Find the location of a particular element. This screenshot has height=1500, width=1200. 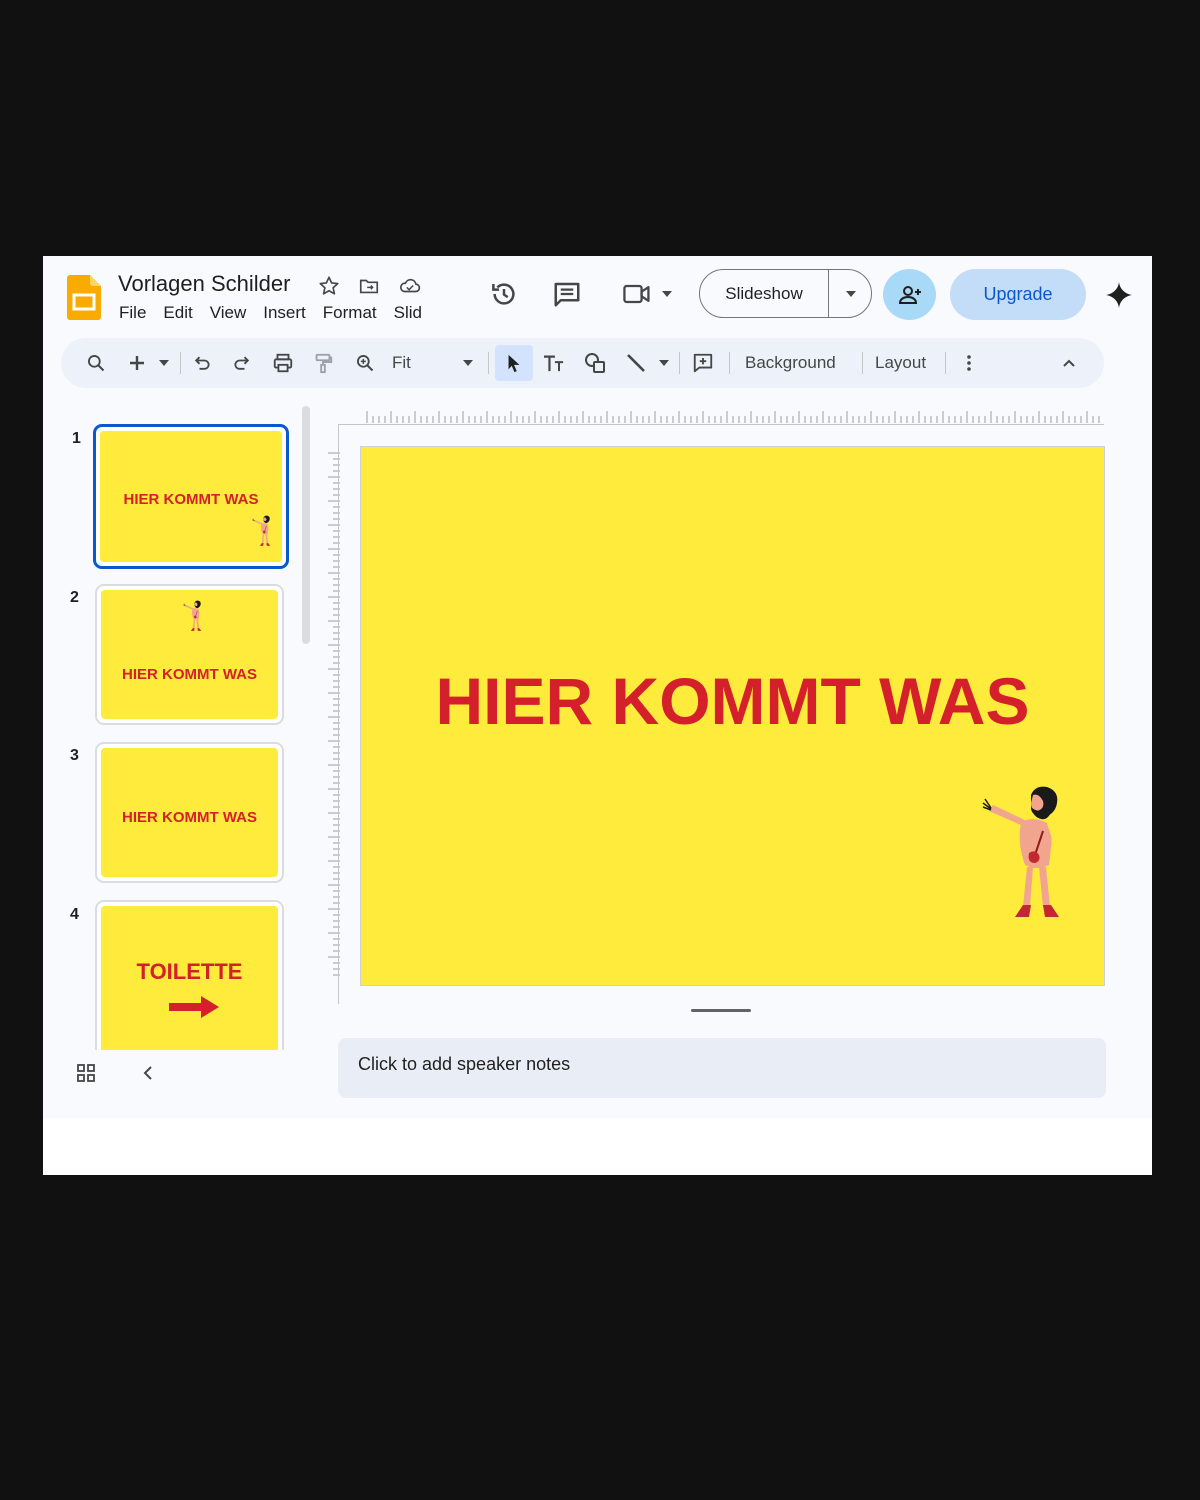

toolbar: Fit Background Layout is located at coordinates (582, 363).